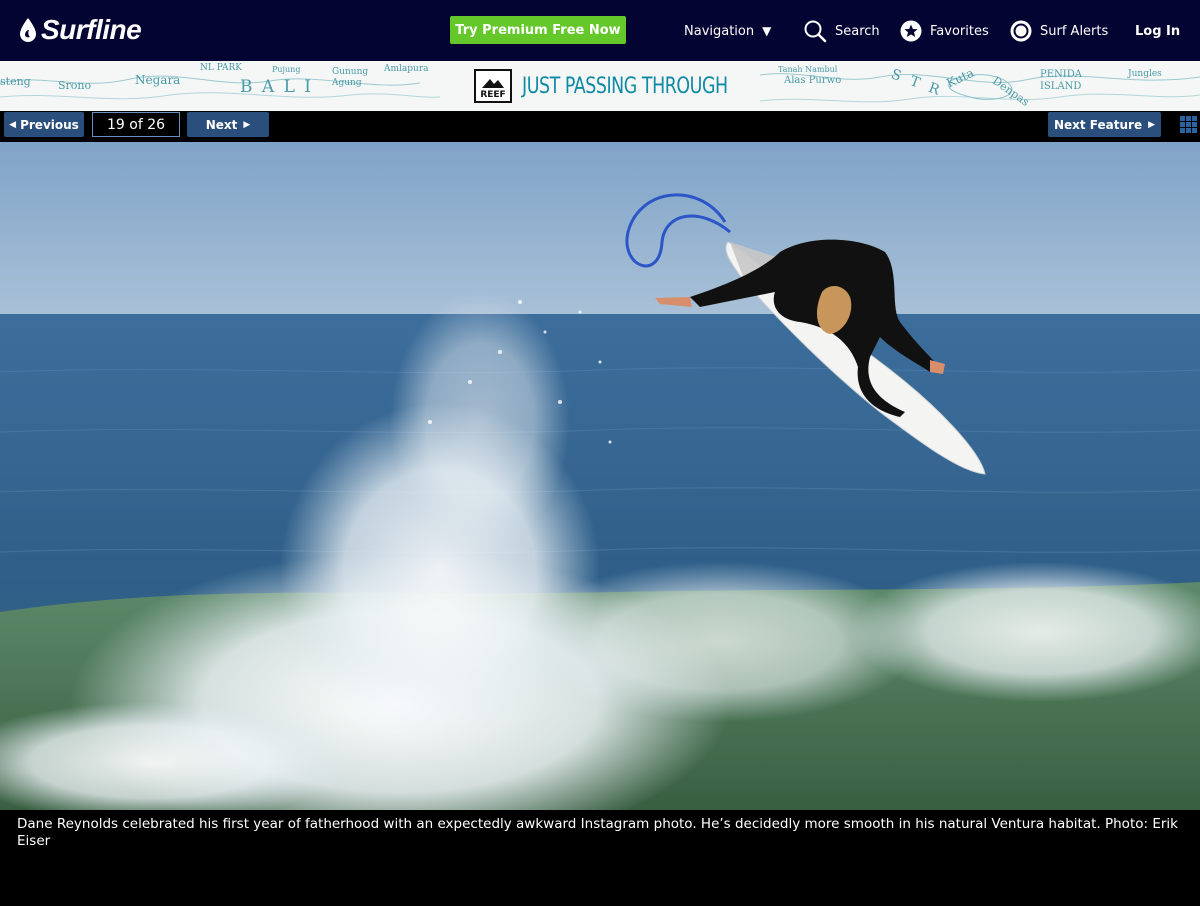  What do you see at coordinates (15, 81) in the screenshot?
I see `map-label: steng` at bounding box center [15, 81].